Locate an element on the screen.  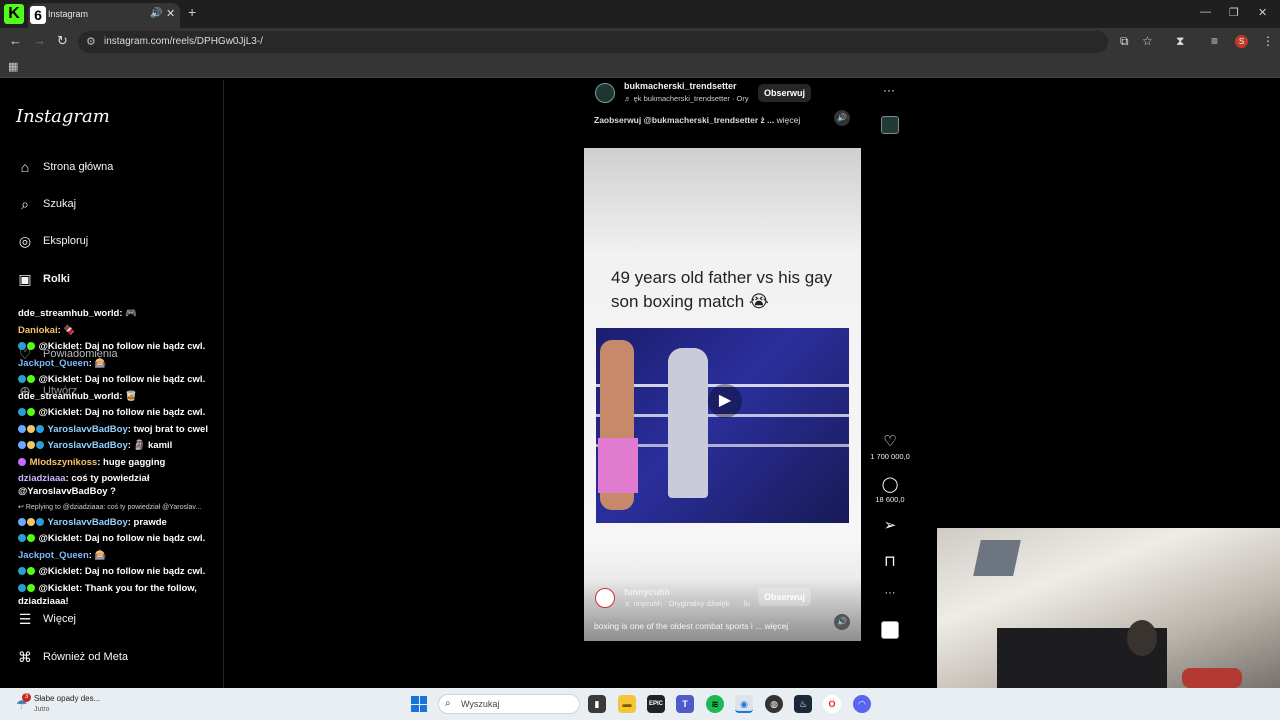
reel-follow-button: Obserwuj is located at coordinates (785, 597).